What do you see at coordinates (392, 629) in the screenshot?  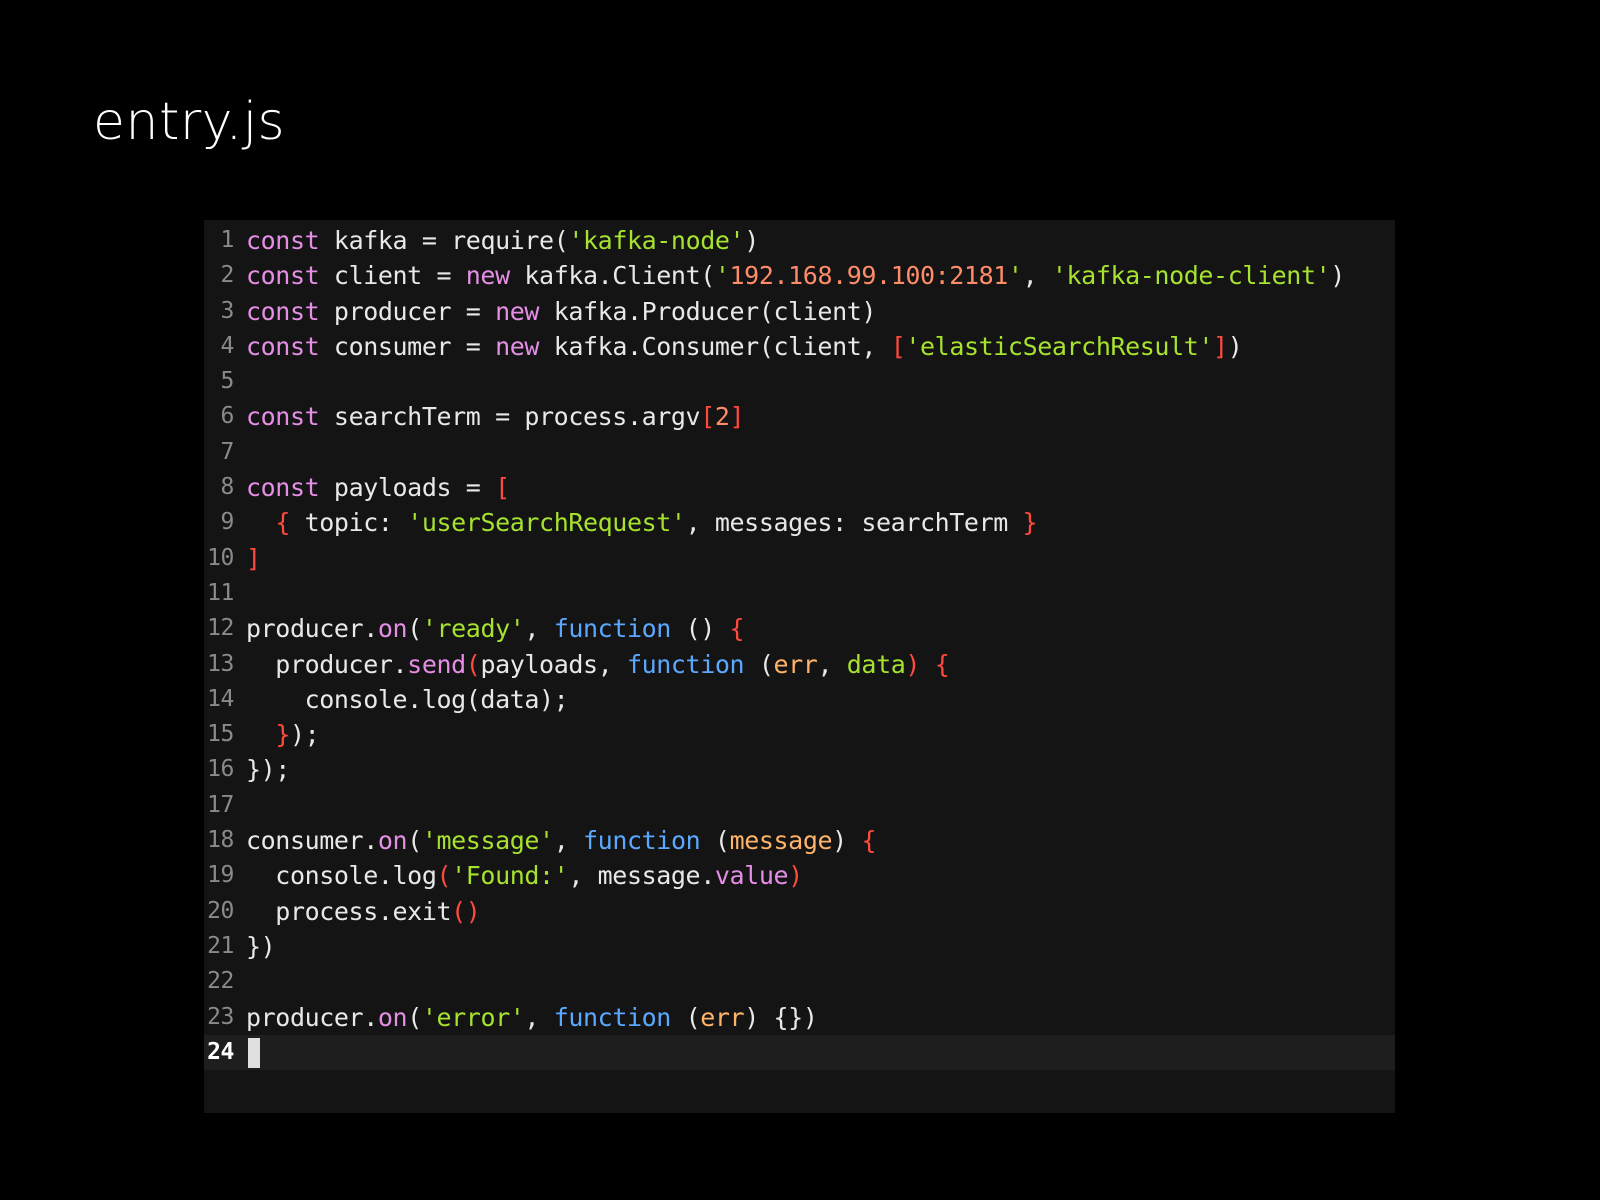 I see `code-token: on` at bounding box center [392, 629].